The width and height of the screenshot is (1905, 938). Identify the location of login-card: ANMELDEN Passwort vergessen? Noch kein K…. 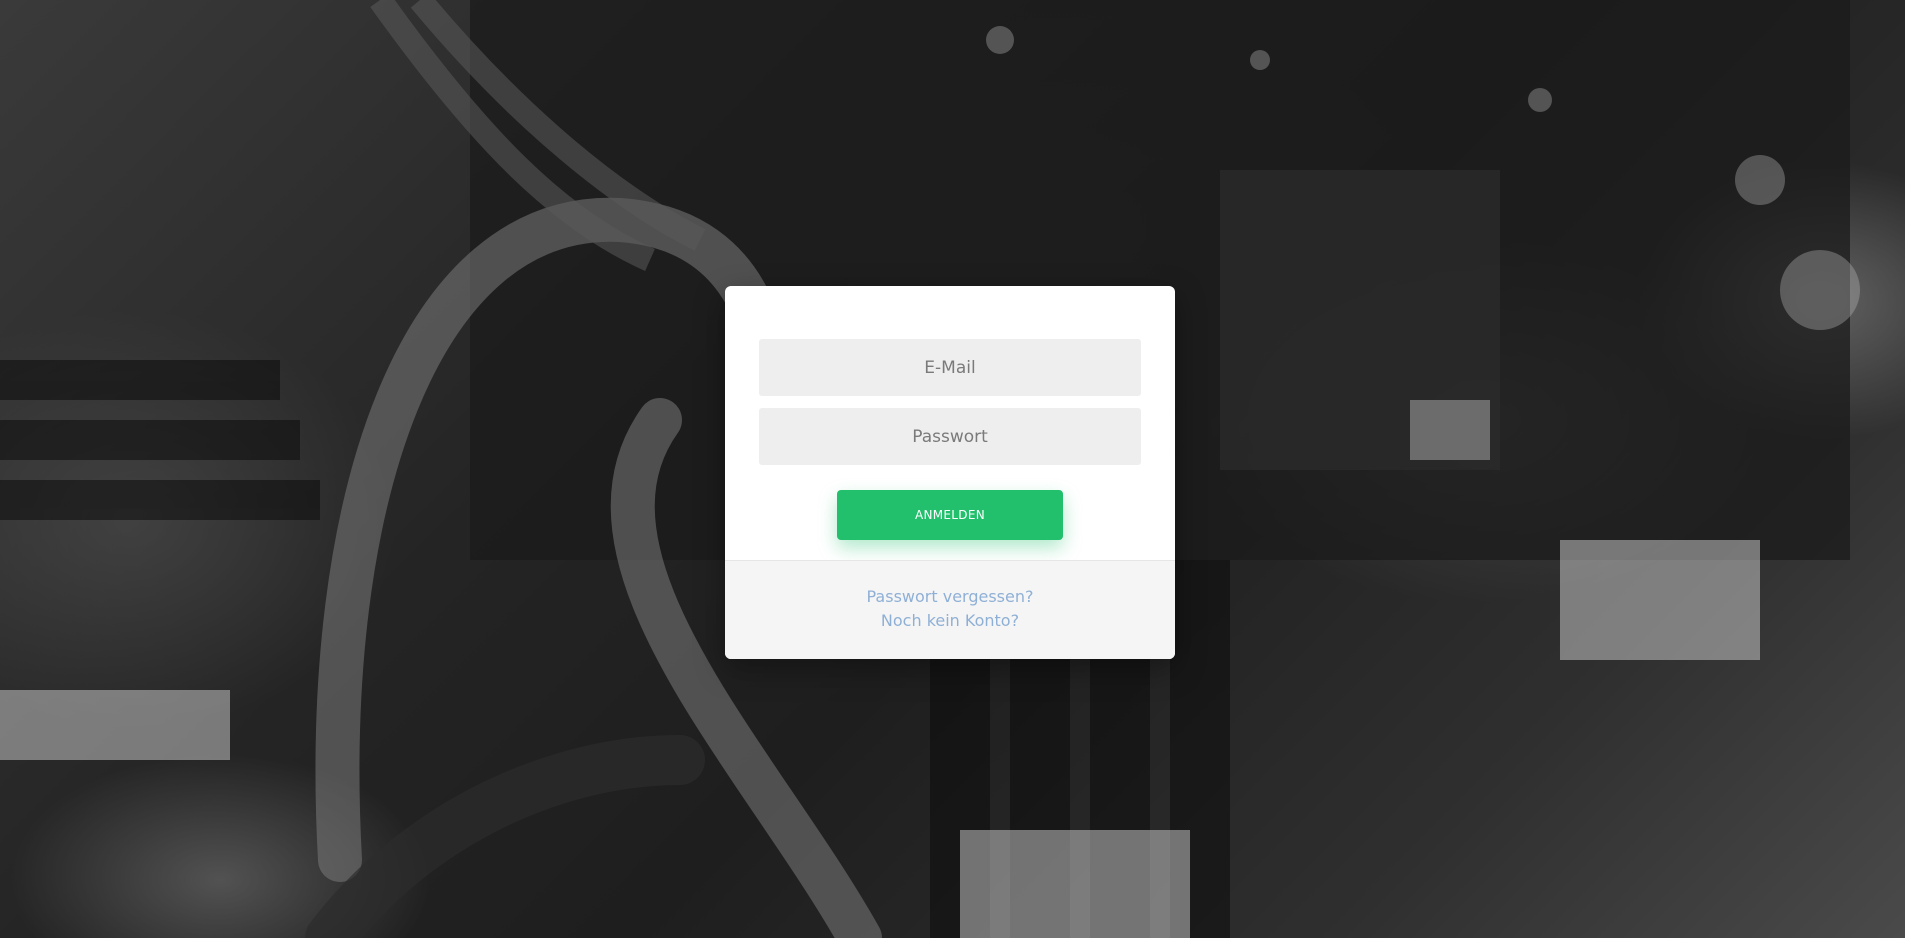
(950, 472).